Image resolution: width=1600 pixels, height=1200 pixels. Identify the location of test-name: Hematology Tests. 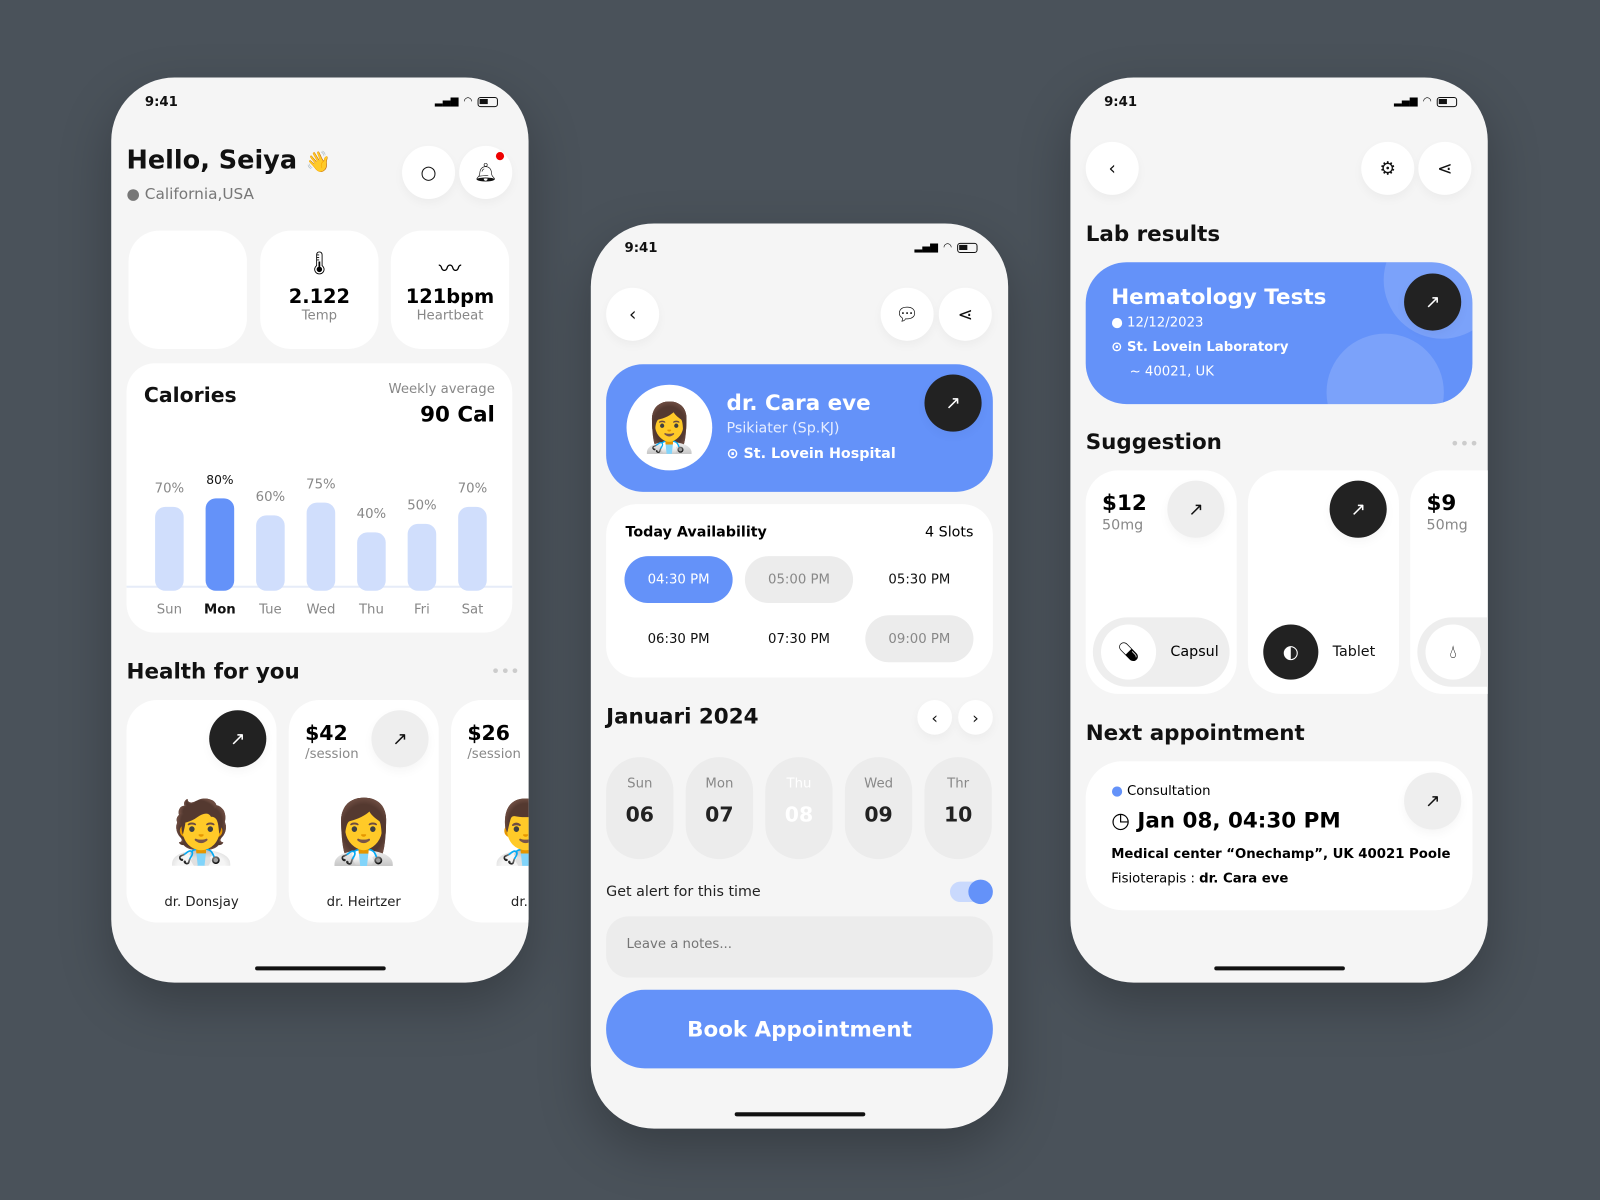
(1219, 297).